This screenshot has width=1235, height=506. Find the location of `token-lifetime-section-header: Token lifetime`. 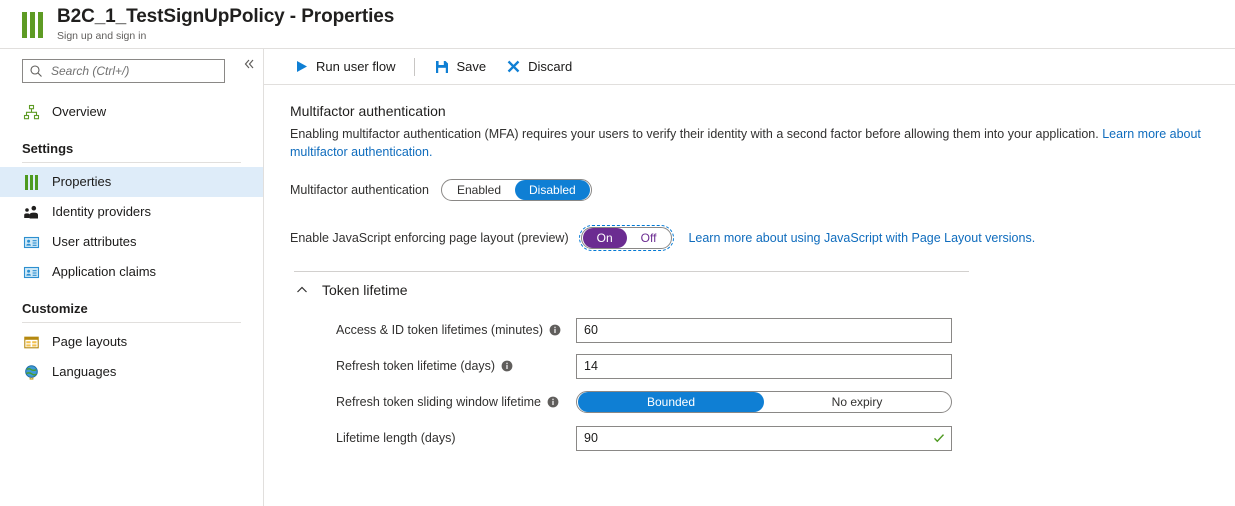

token-lifetime-section-header: Token lifetime is located at coordinates (627, 292).